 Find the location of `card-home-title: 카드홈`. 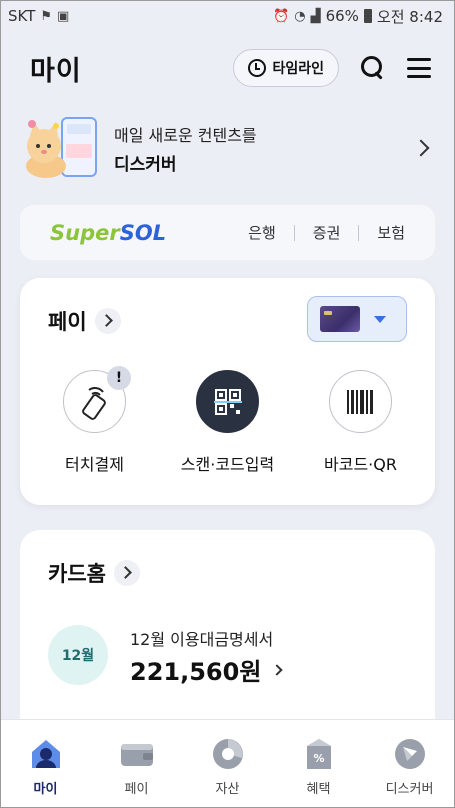

card-home-title: 카드홈 is located at coordinates (77, 574).